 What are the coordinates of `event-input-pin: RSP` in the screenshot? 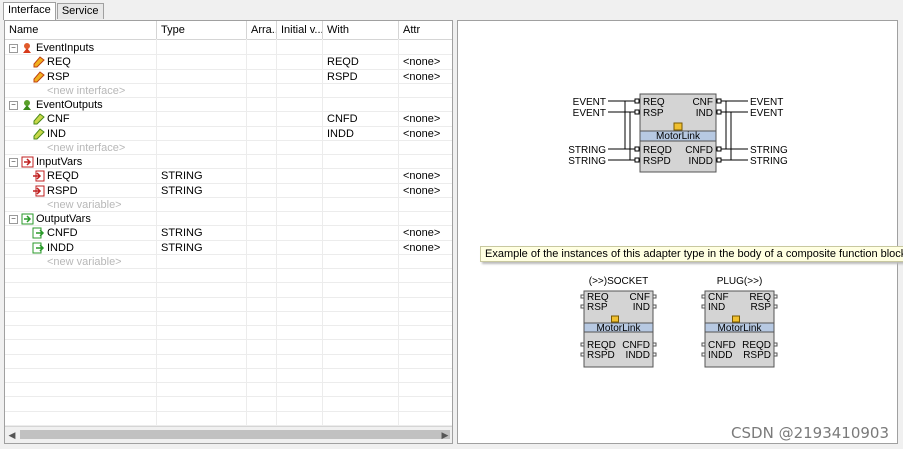 It's located at (653, 113).